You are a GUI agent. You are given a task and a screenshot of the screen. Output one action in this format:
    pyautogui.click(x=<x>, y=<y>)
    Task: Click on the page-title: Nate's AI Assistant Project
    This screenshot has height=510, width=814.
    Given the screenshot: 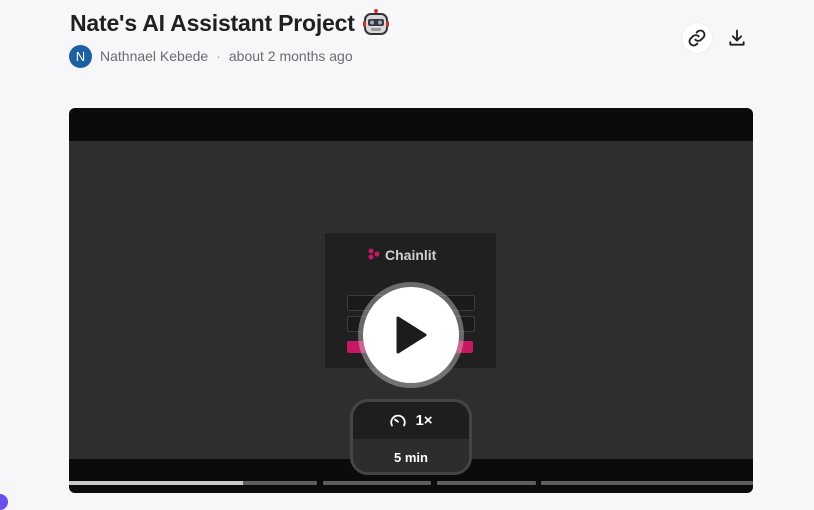 What is the action you would take?
    pyautogui.click(x=229, y=23)
    